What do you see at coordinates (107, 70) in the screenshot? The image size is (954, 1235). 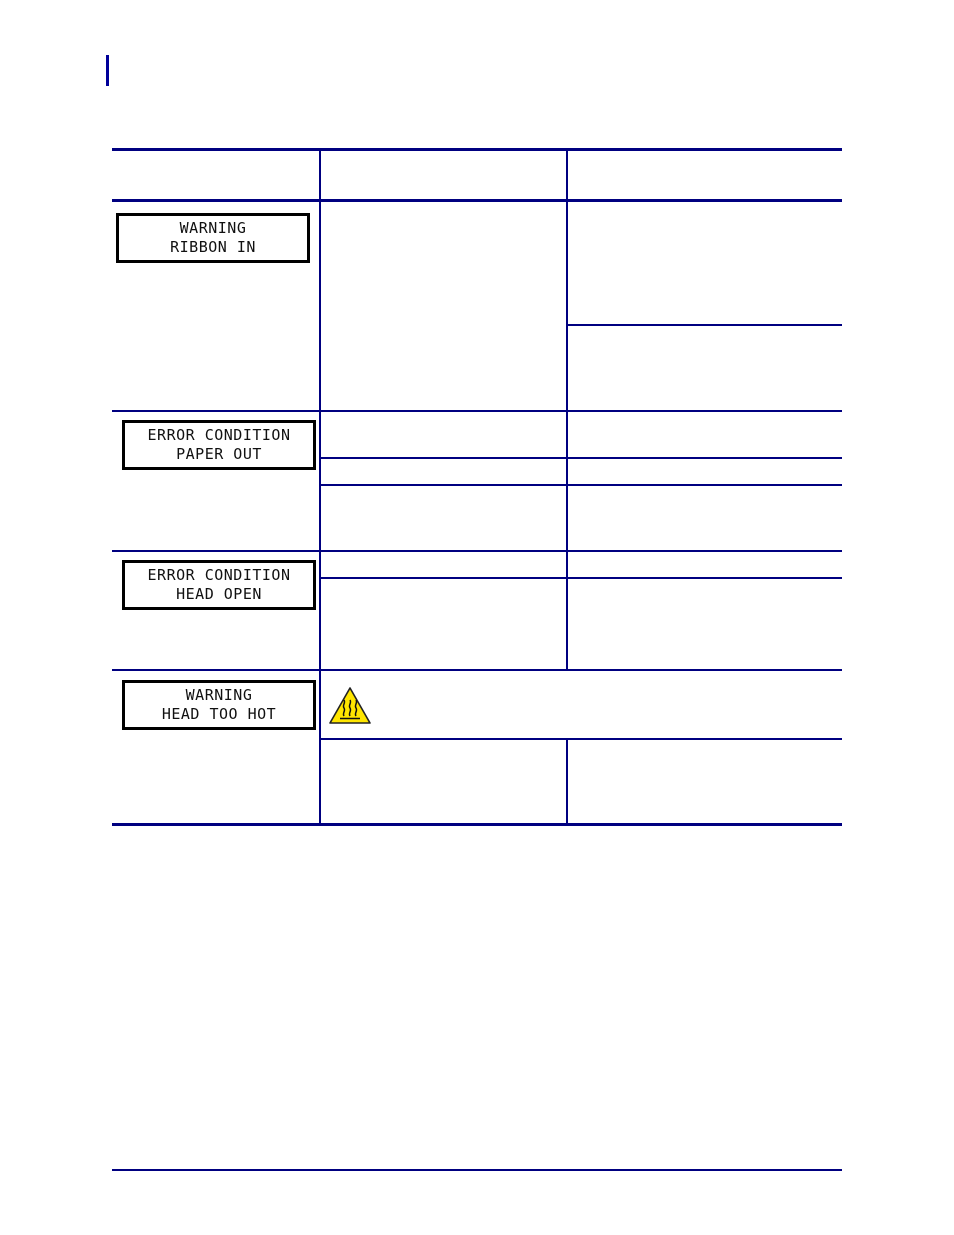 I see `change-bar` at bounding box center [107, 70].